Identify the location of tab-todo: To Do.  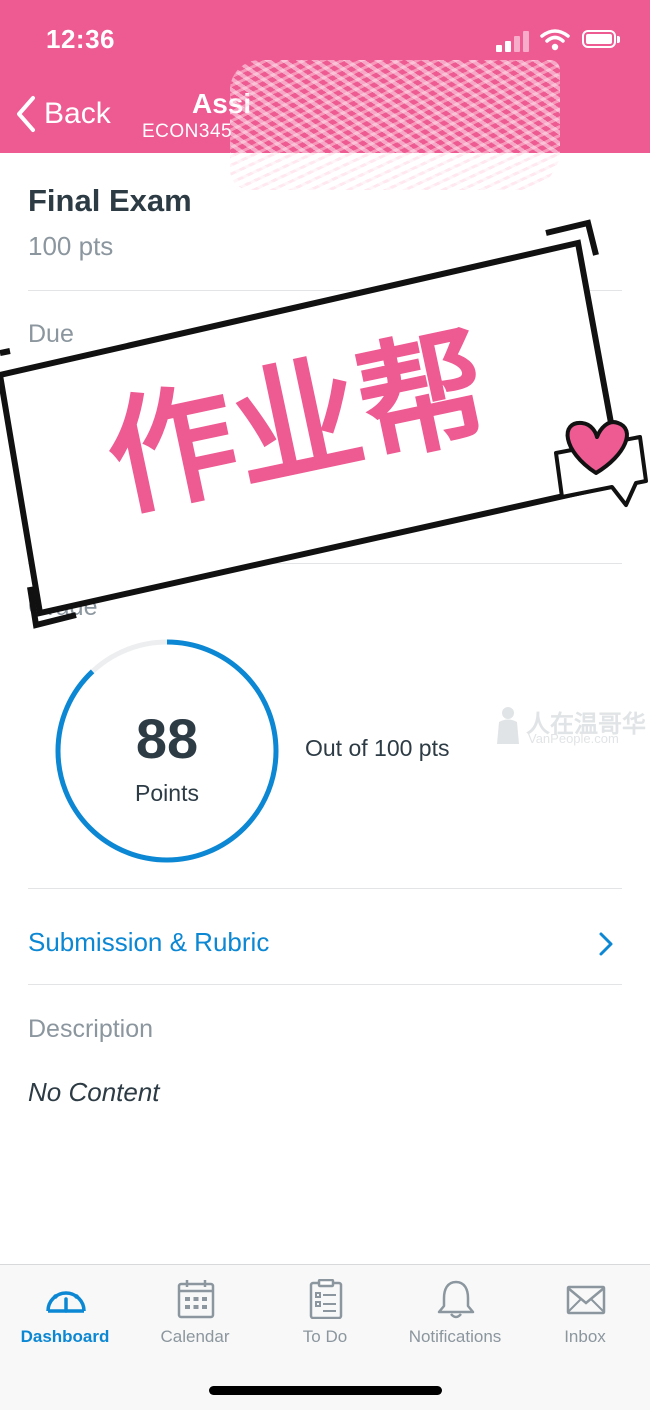
(325, 1315).